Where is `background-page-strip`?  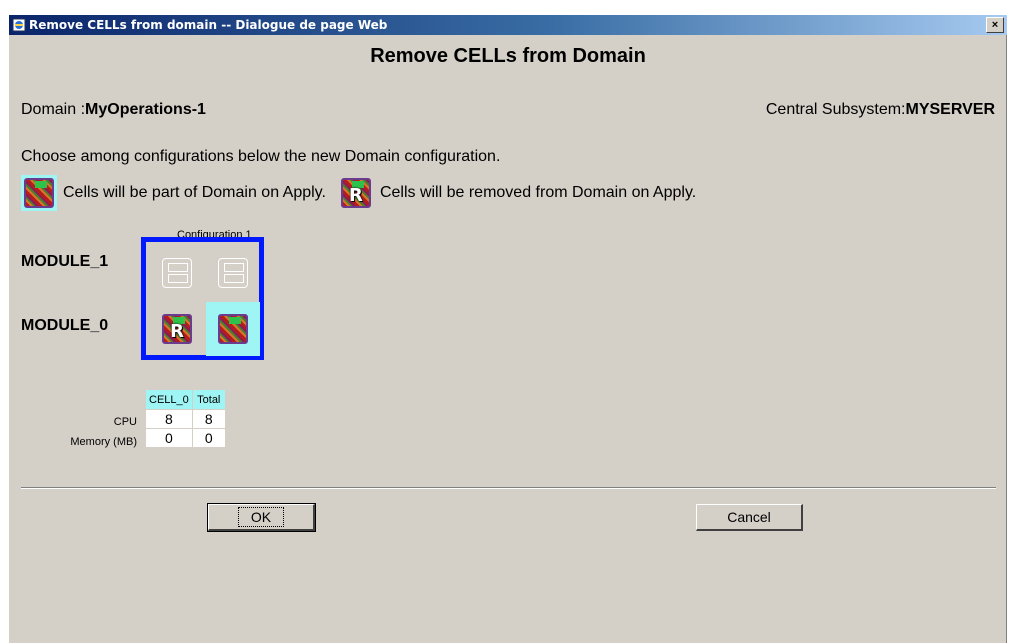
background-page-strip is located at coordinates (506, 3).